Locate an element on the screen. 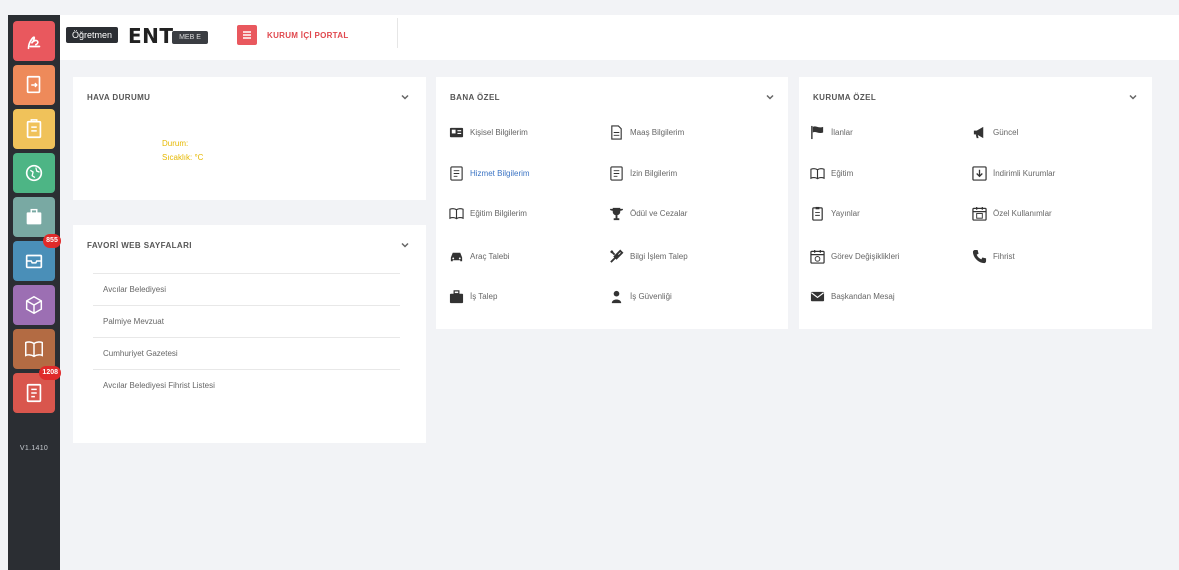 The height and width of the screenshot is (570, 1179). link-publications: Yayınlar is located at coordinates (835, 213).